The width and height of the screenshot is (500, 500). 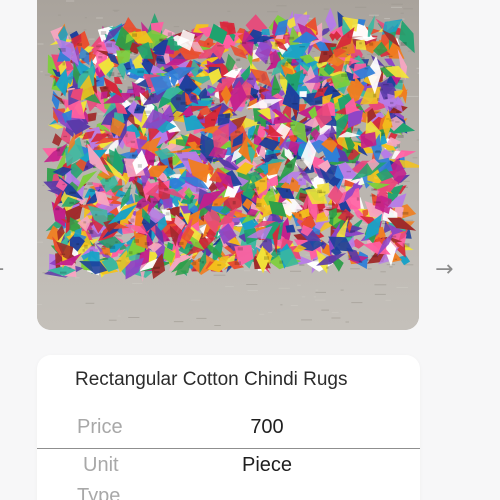 I want to click on spec-label-price: Price, so click(x=100, y=427).